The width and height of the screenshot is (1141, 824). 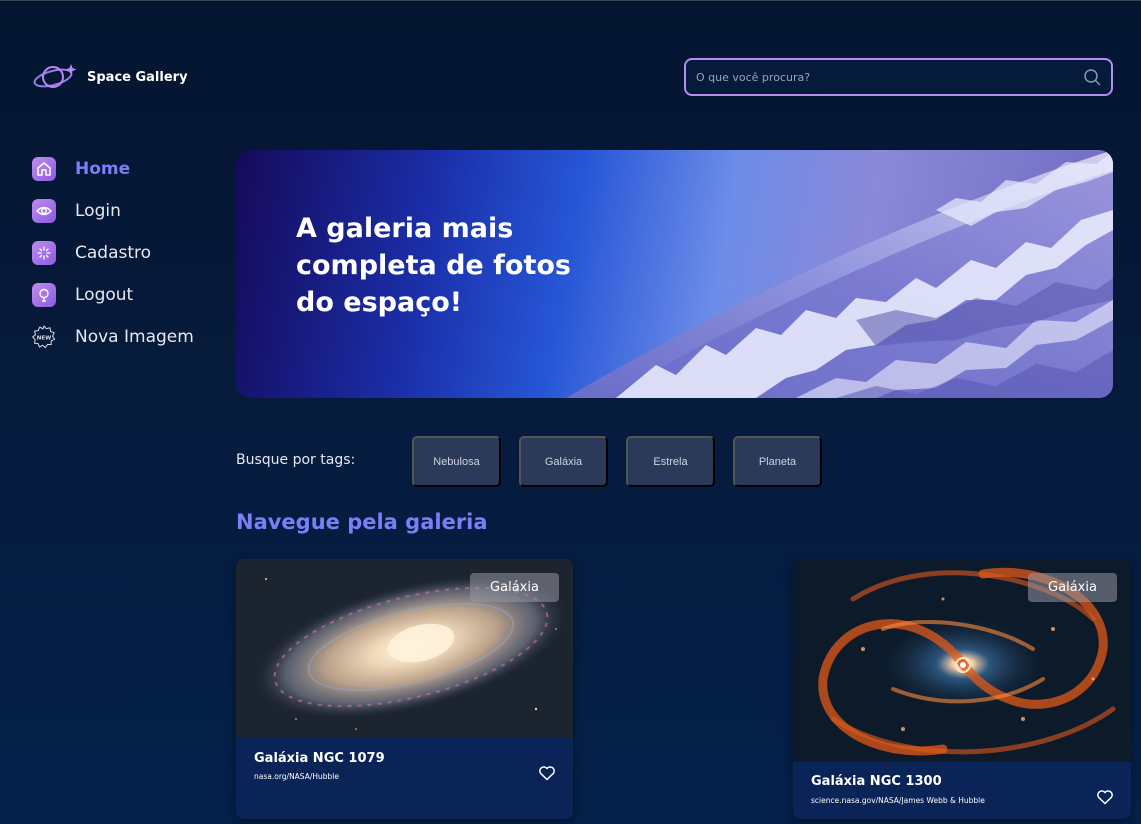 What do you see at coordinates (777, 461) in the screenshot?
I see `tag-button-planeta: Planeta` at bounding box center [777, 461].